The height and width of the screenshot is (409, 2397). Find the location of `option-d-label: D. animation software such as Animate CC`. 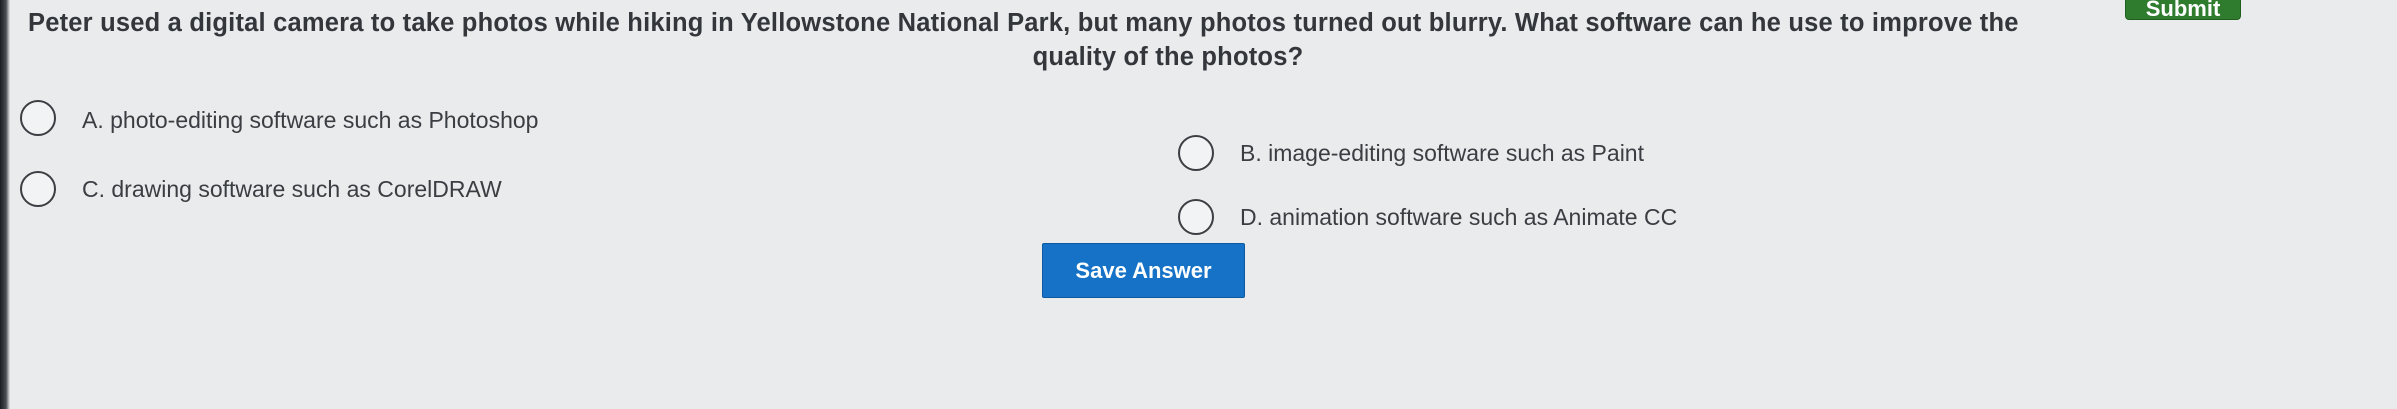

option-d-label: D. animation software such as Animate CC is located at coordinates (1459, 216).